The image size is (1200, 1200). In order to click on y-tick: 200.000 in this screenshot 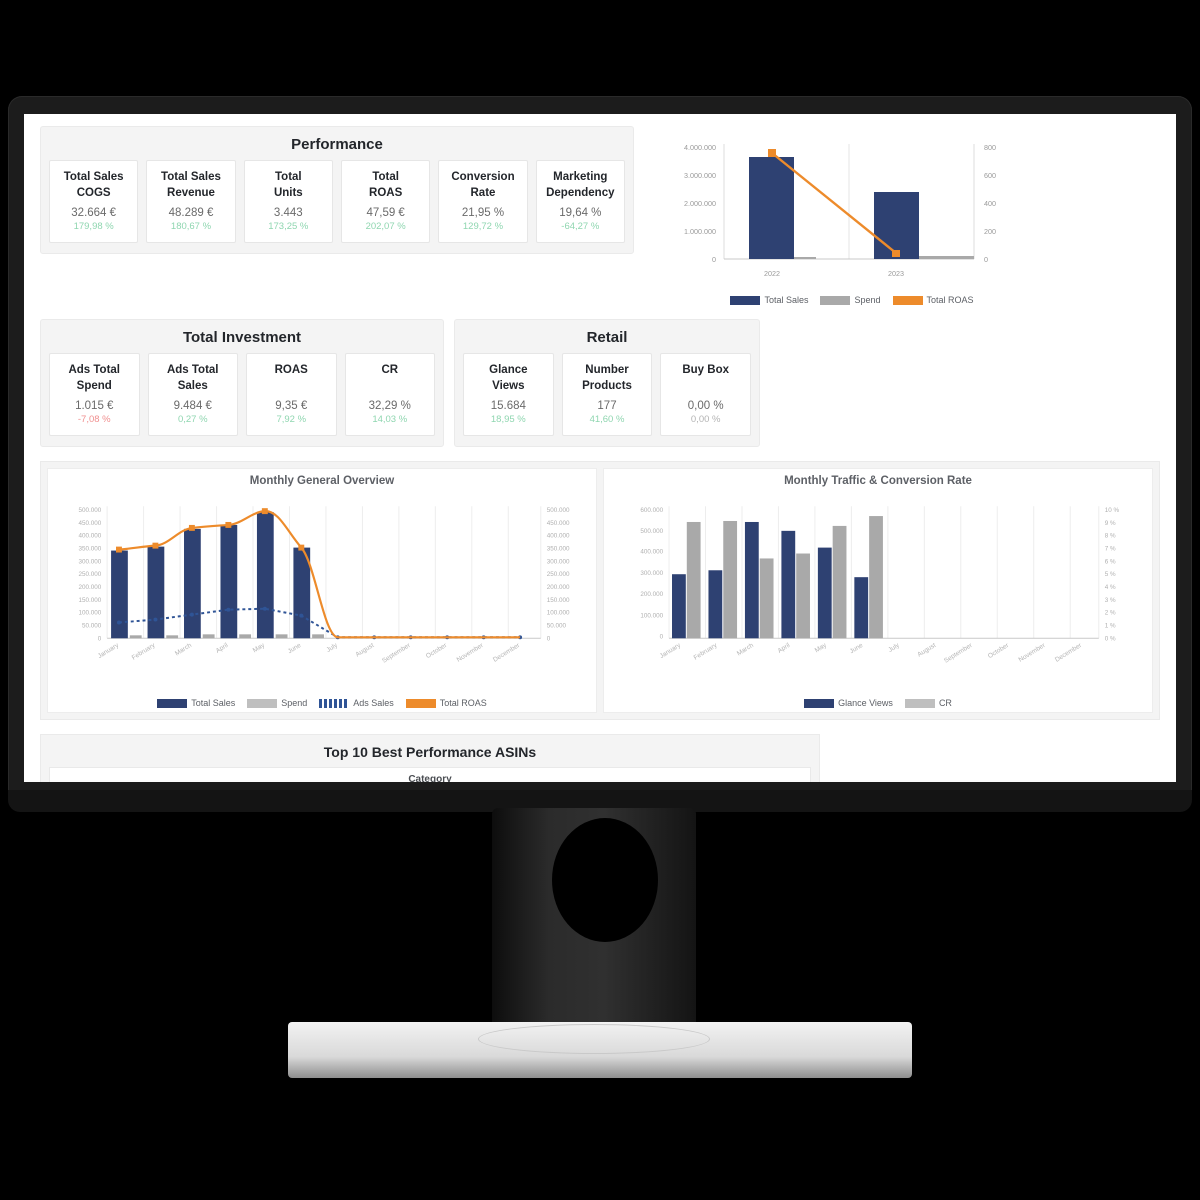, I will do `click(651, 594)`.